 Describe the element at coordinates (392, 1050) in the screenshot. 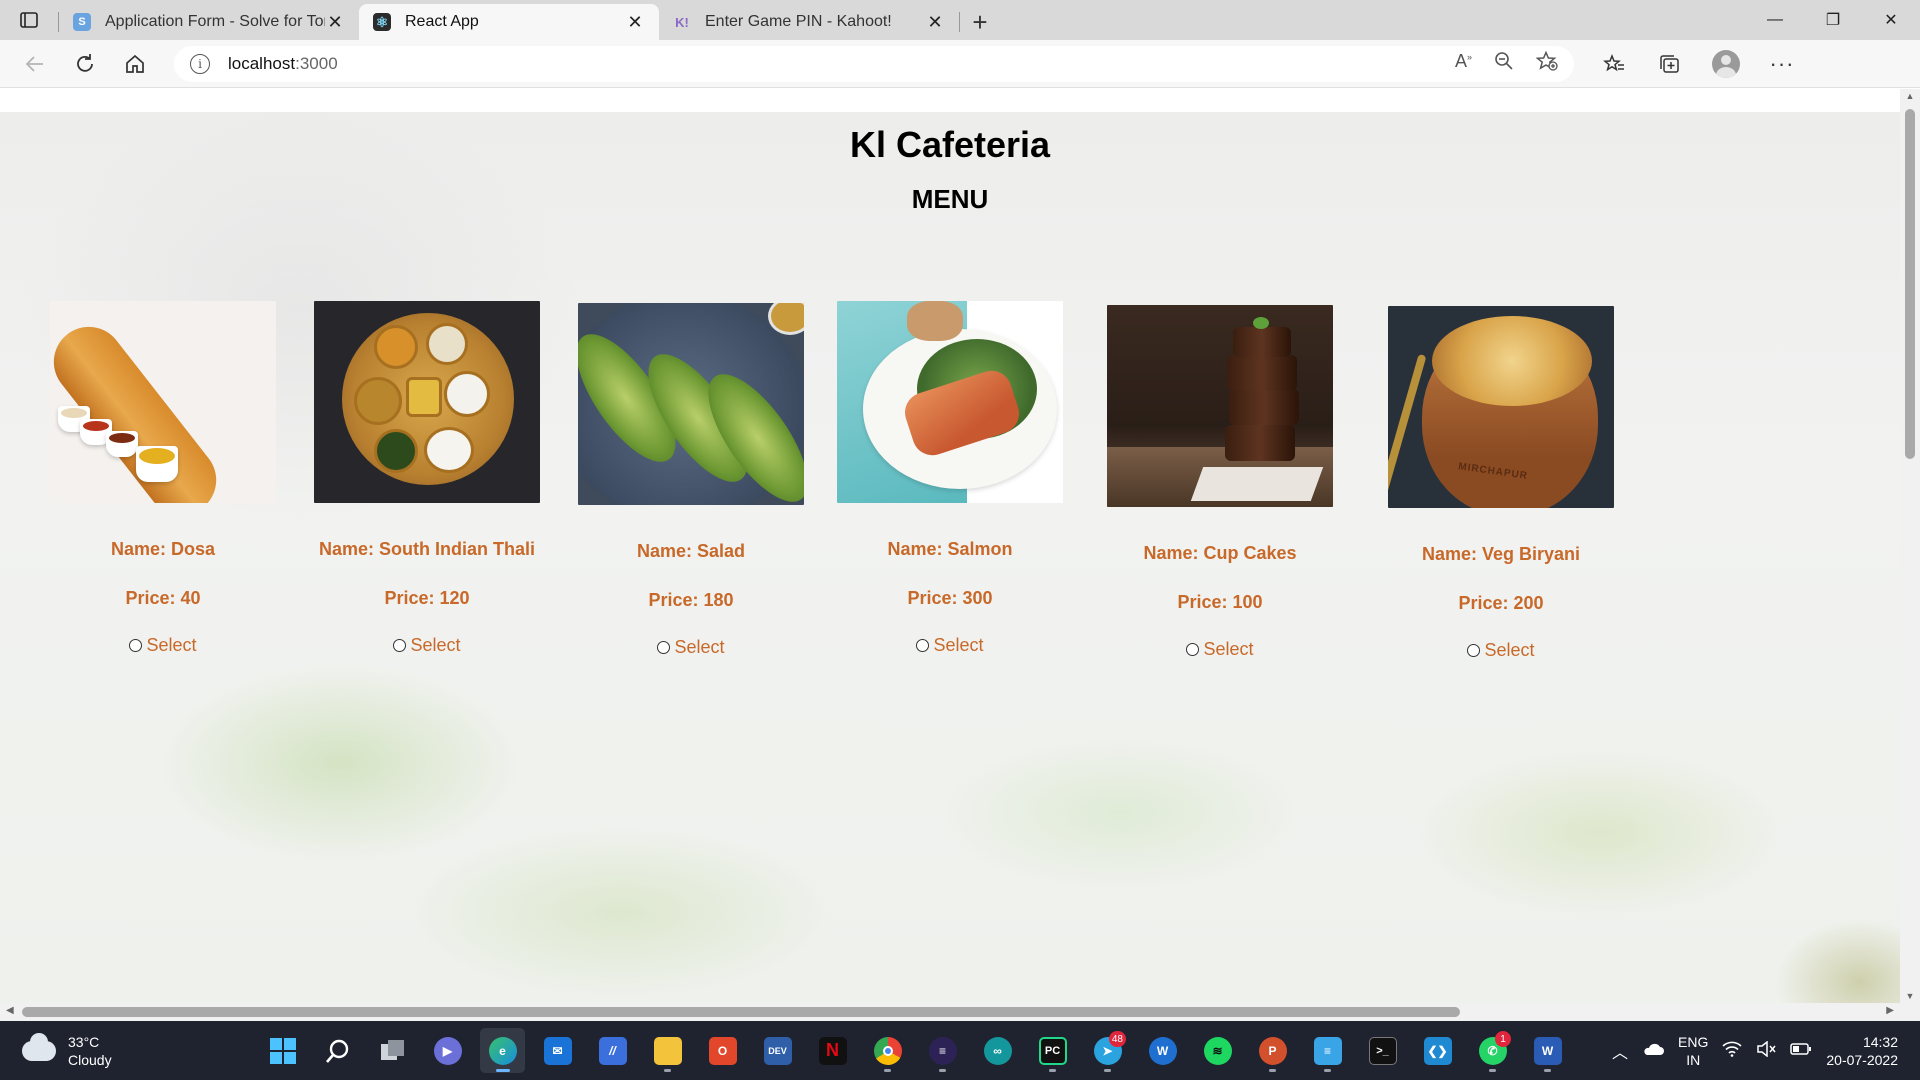

I see `task-view-button` at that location.